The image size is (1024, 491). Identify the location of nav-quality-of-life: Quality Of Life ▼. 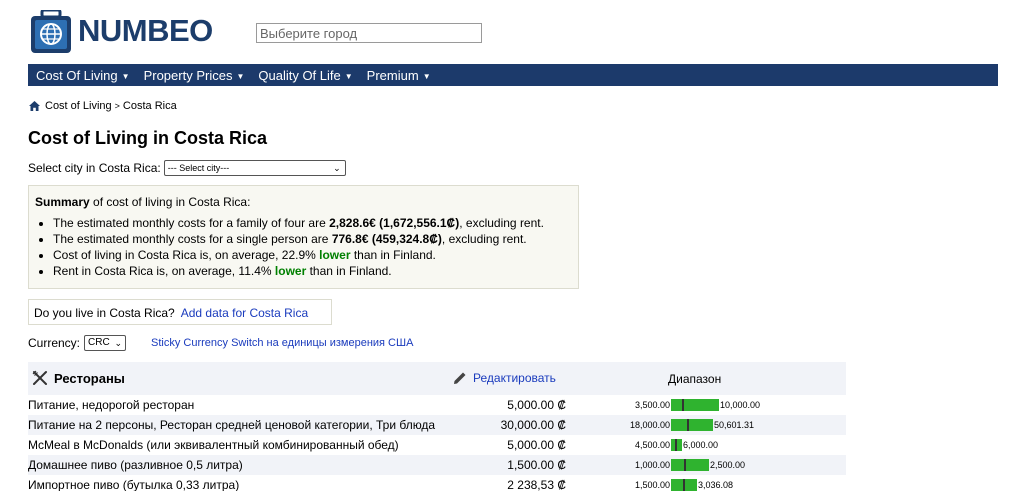
(305, 75).